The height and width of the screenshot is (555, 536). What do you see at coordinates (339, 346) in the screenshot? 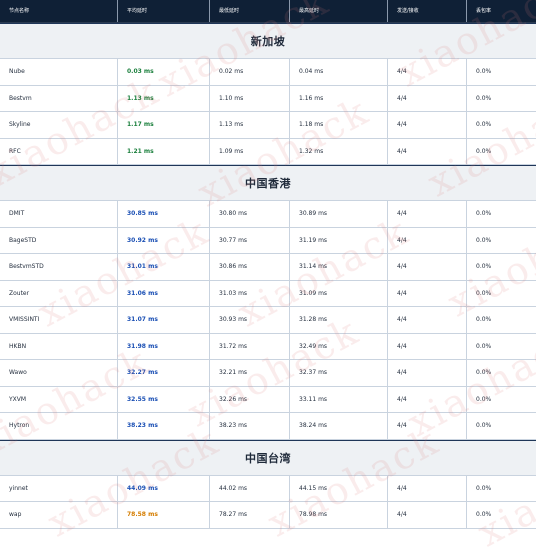
I see `max-latency-cell: 32.49 ms` at bounding box center [339, 346].